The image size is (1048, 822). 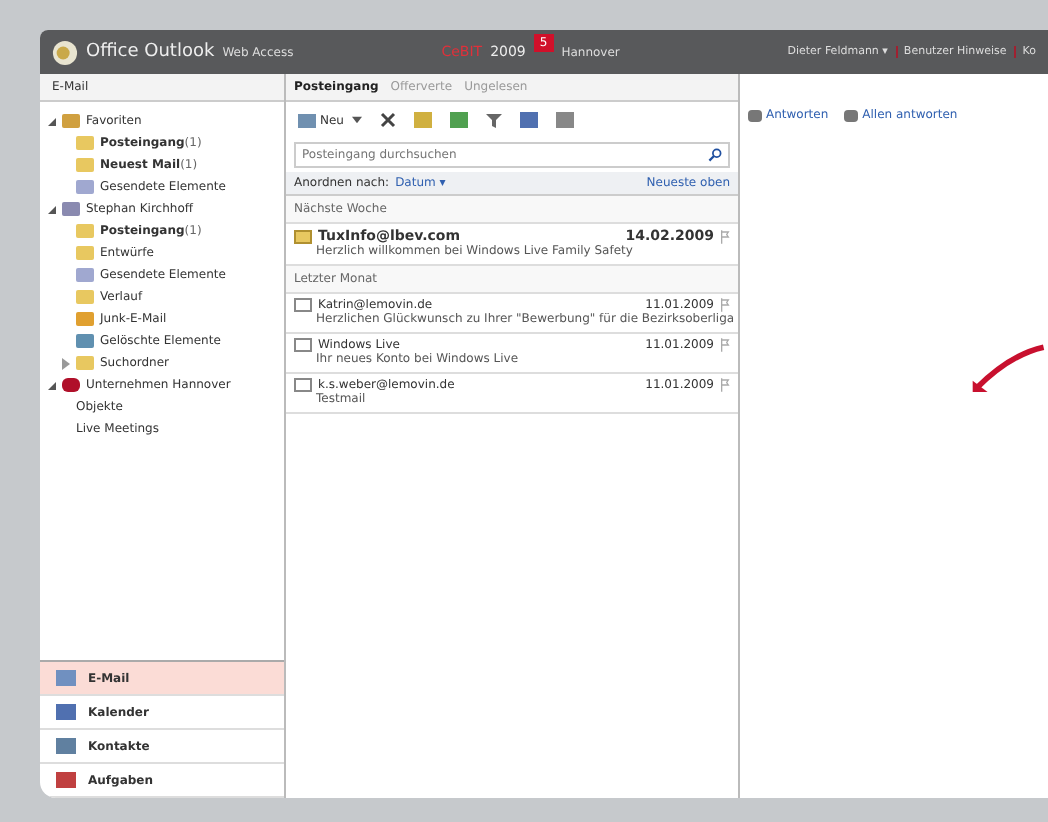 I want to click on search-icon, so click(x=715, y=155).